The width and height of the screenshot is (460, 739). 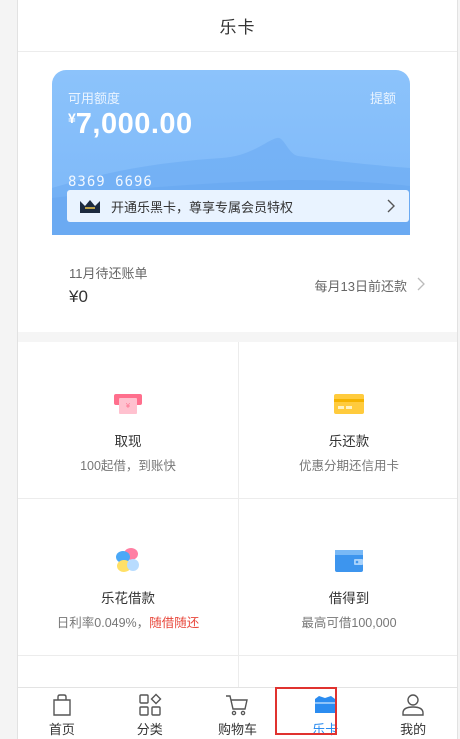 I want to click on cart-icon, so click(x=237, y=705).